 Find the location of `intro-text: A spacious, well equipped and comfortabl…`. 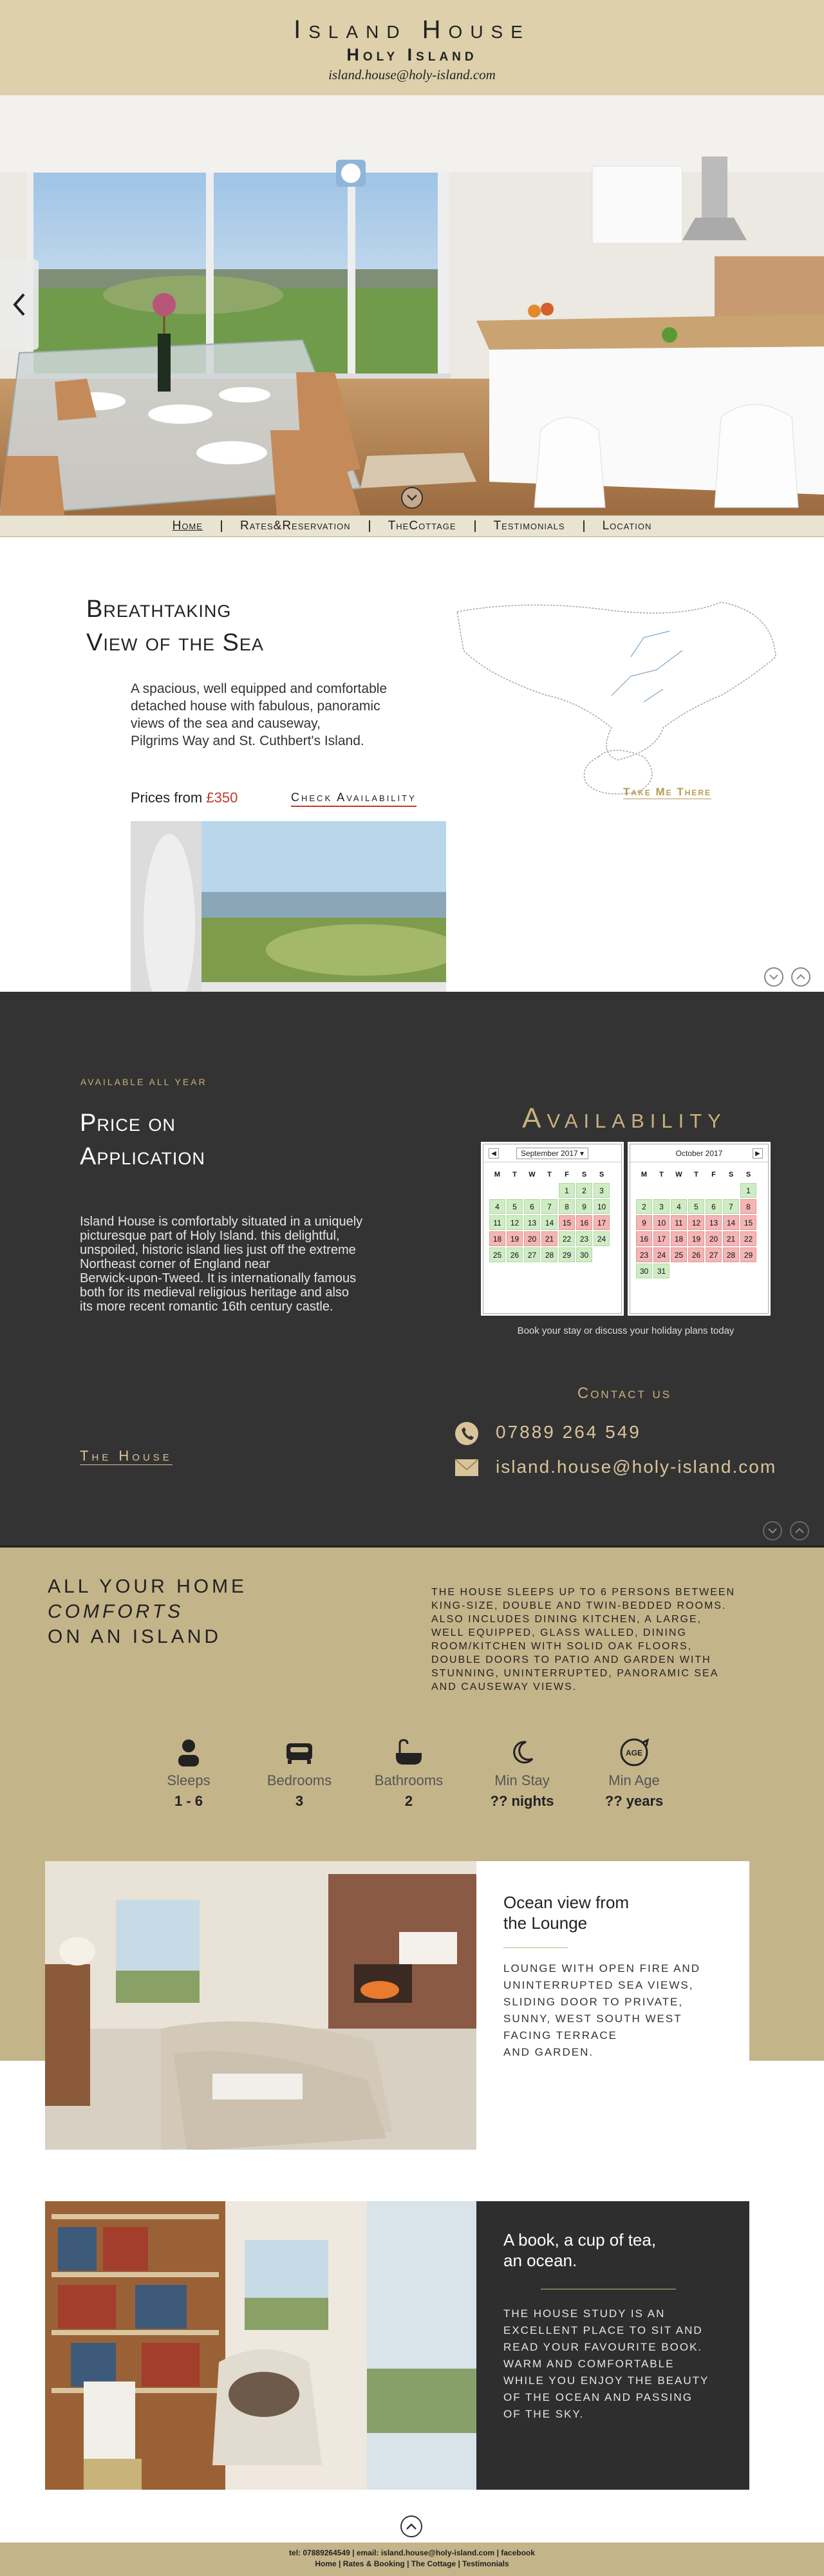

intro-text: A spacious, well equipped and comfortabl… is located at coordinates (259, 715).